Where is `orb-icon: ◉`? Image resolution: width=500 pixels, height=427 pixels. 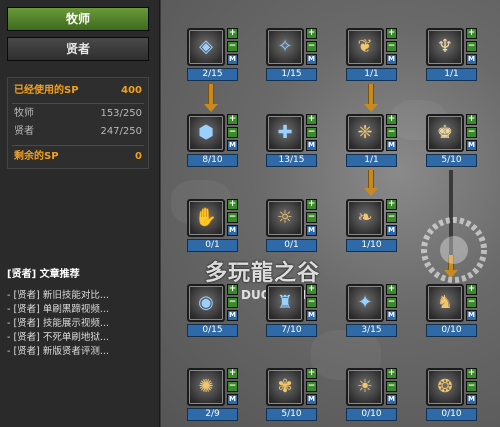
orb-icon: ◉ is located at coordinates (206, 303).